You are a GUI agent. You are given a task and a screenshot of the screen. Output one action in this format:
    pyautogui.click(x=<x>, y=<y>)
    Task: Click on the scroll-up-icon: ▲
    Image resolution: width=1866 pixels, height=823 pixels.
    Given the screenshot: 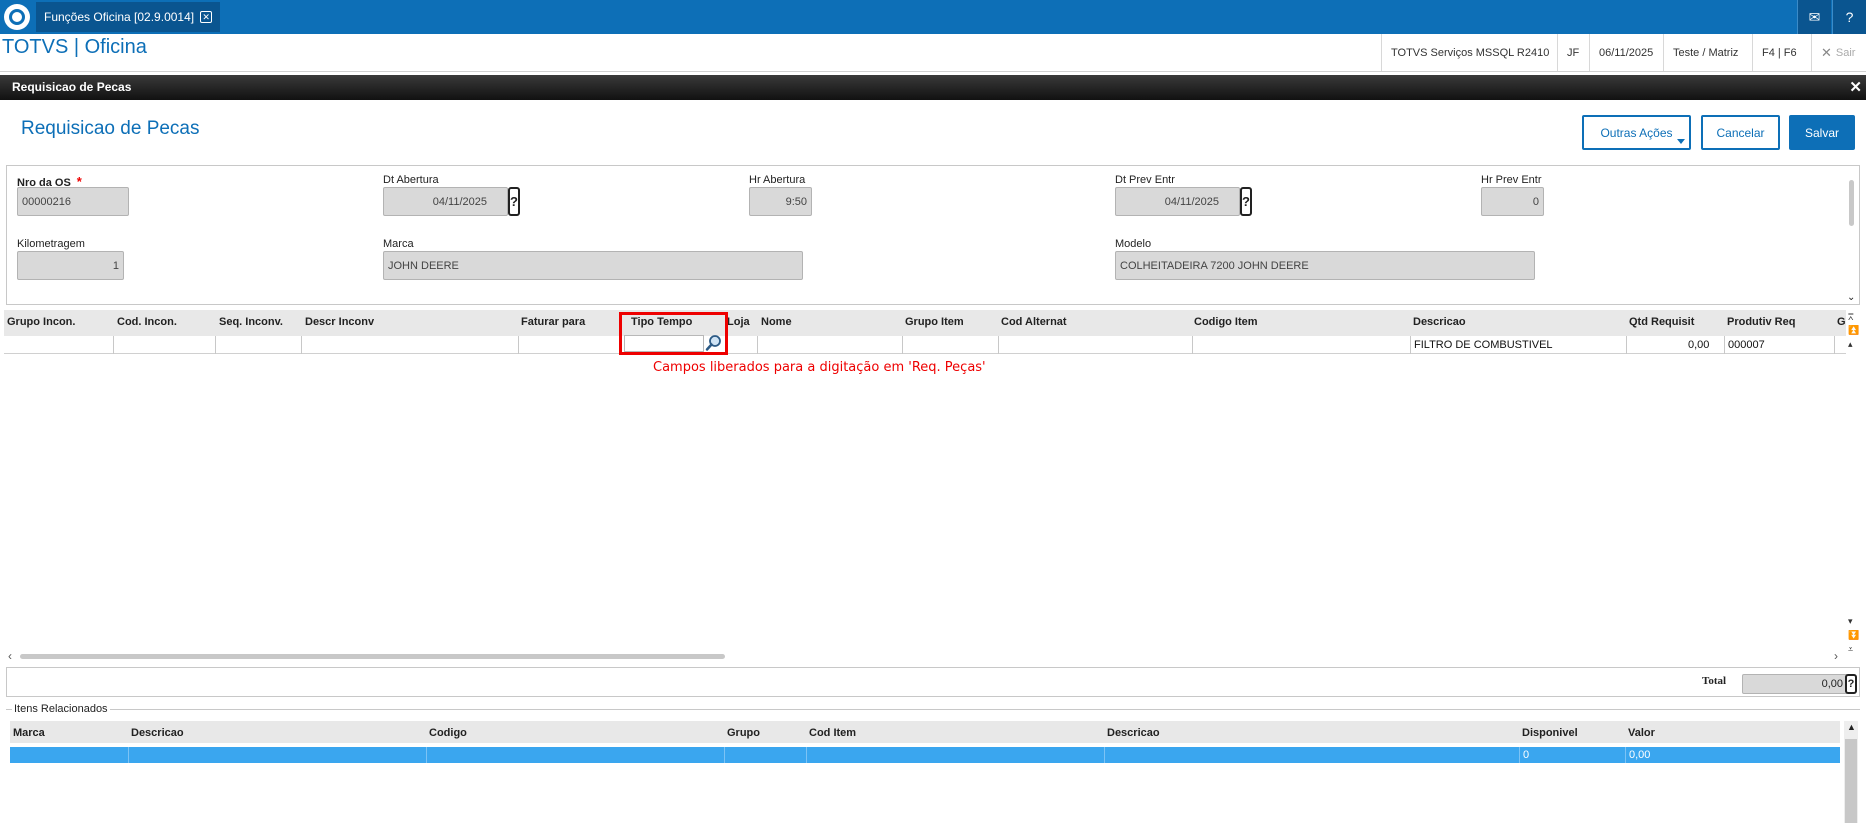 What is the action you would take?
    pyautogui.click(x=1851, y=727)
    